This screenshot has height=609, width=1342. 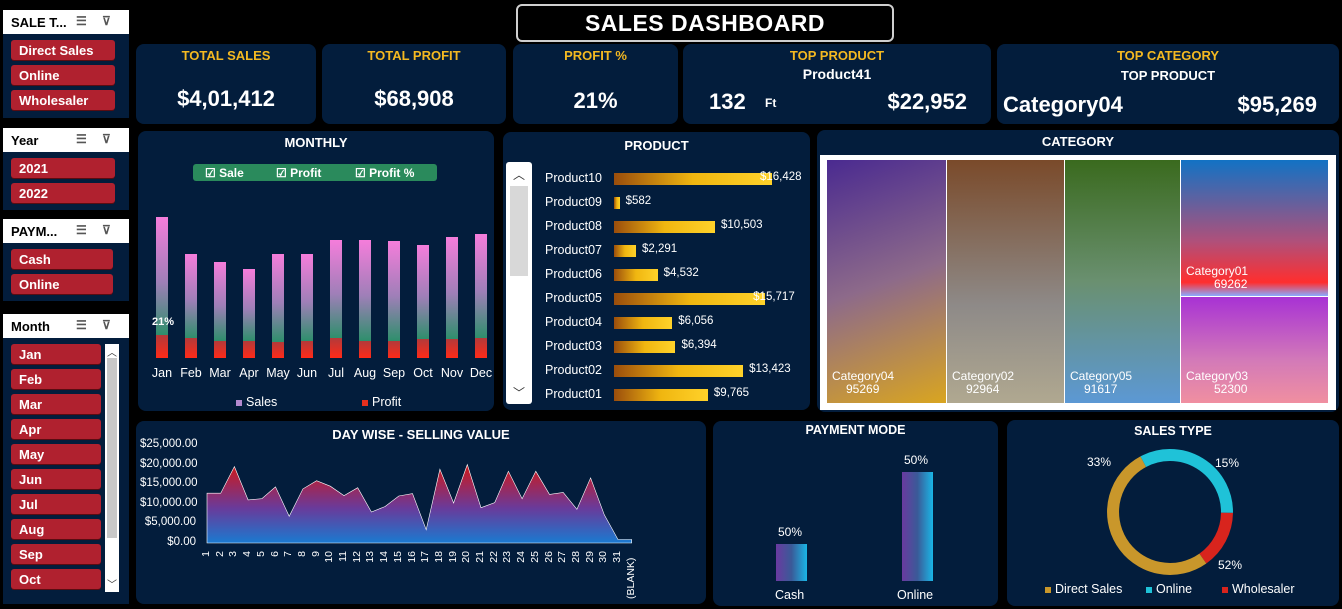 I want to click on scroll-thumb, so click(x=112, y=448).